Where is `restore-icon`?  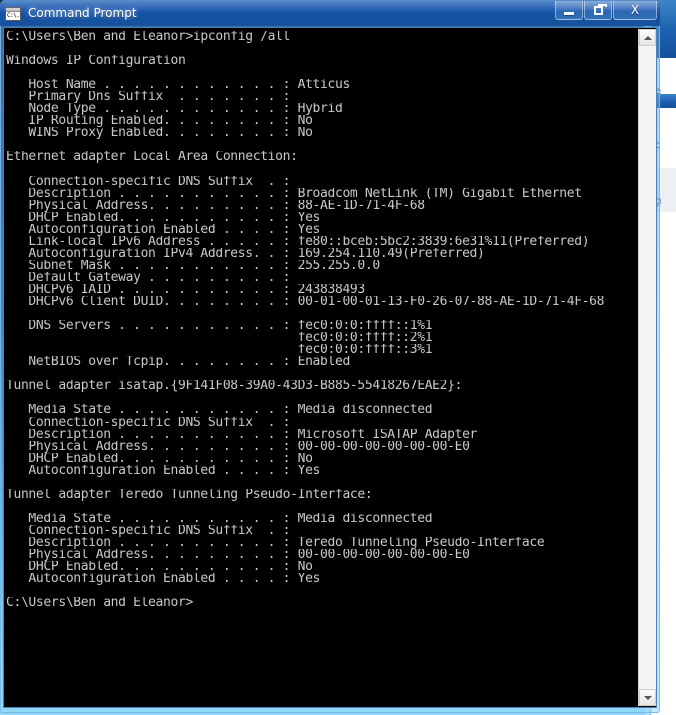
restore-icon is located at coordinates (600, 9).